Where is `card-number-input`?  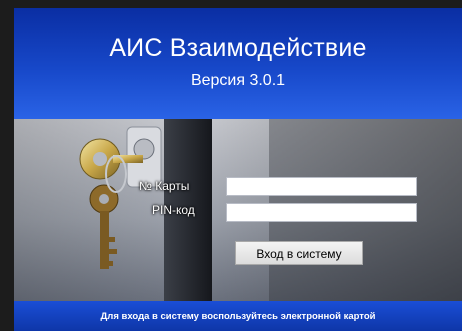
card-number-input is located at coordinates (321, 186).